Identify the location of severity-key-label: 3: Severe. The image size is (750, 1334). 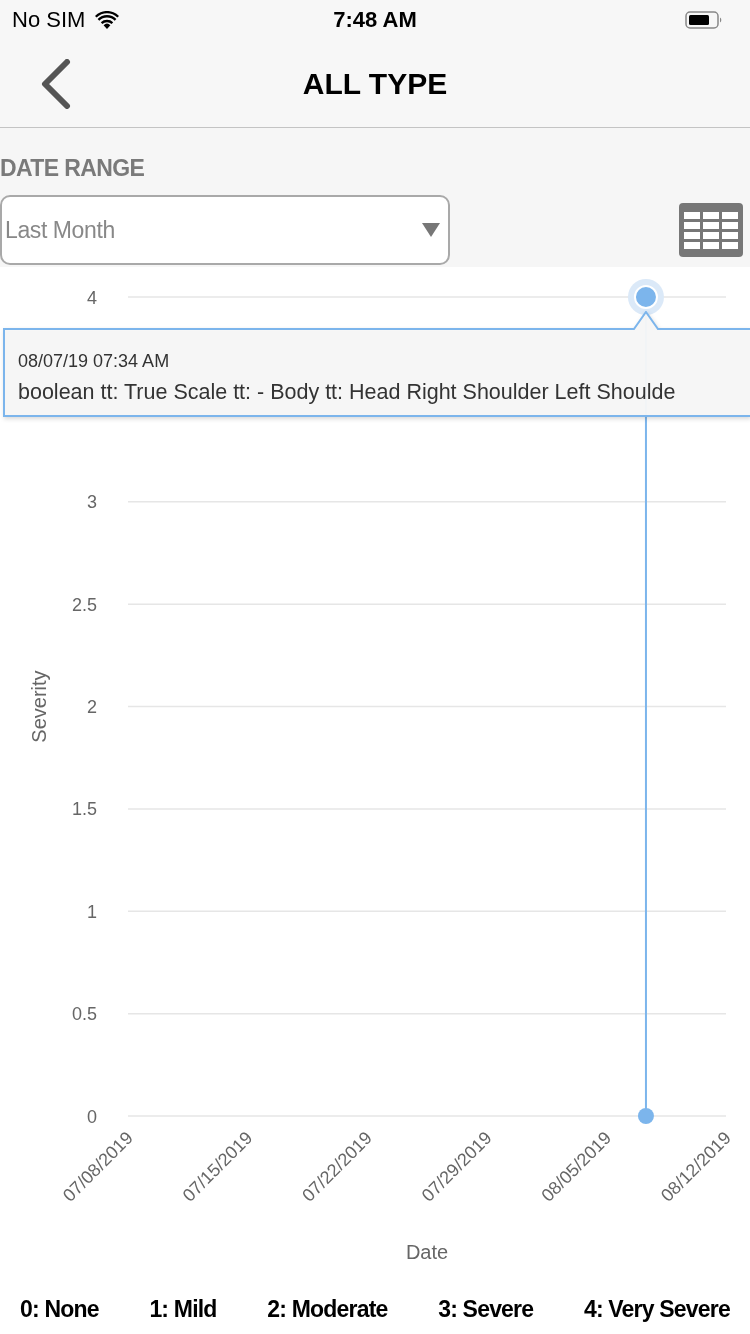
(486, 1309).